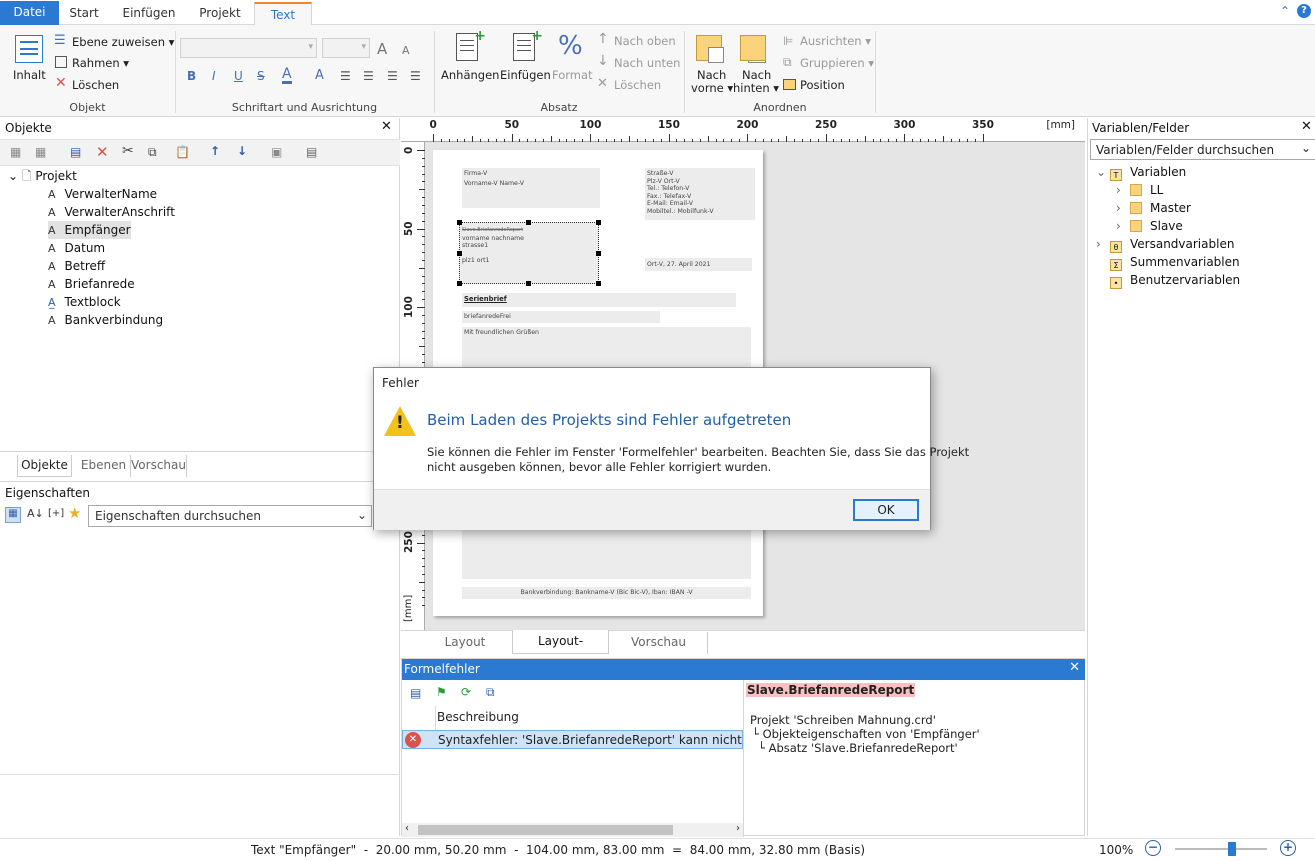 The image size is (1315, 861). Describe the element at coordinates (276, 152) in the screenshot. I see `layer-assign-icon: ▣` at that location.